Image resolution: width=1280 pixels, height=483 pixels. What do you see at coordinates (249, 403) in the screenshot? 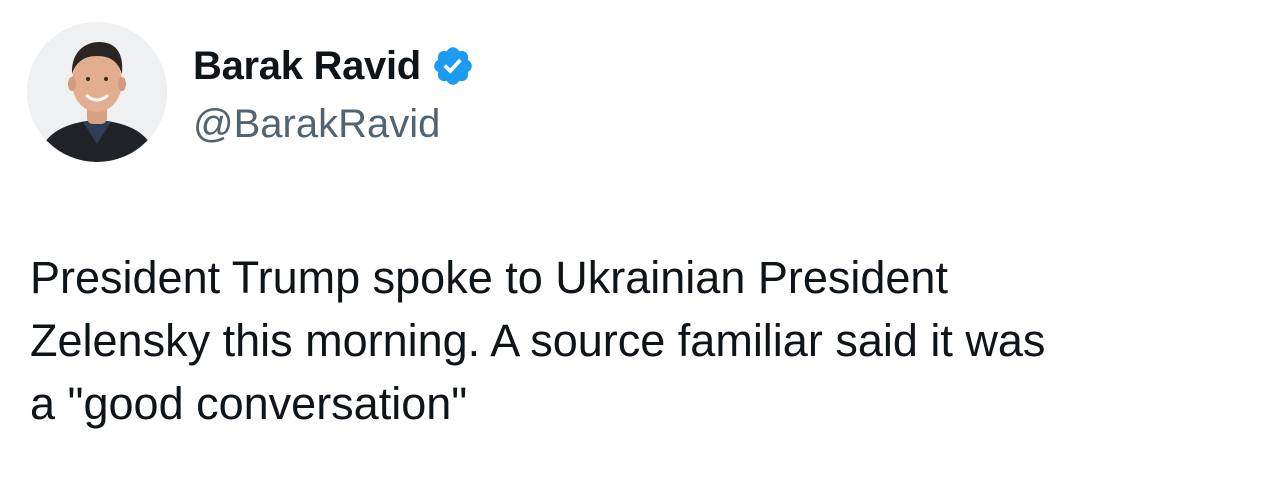
I see `tweet-text-line: a "good conversation"` at bounding box center [249, 403].